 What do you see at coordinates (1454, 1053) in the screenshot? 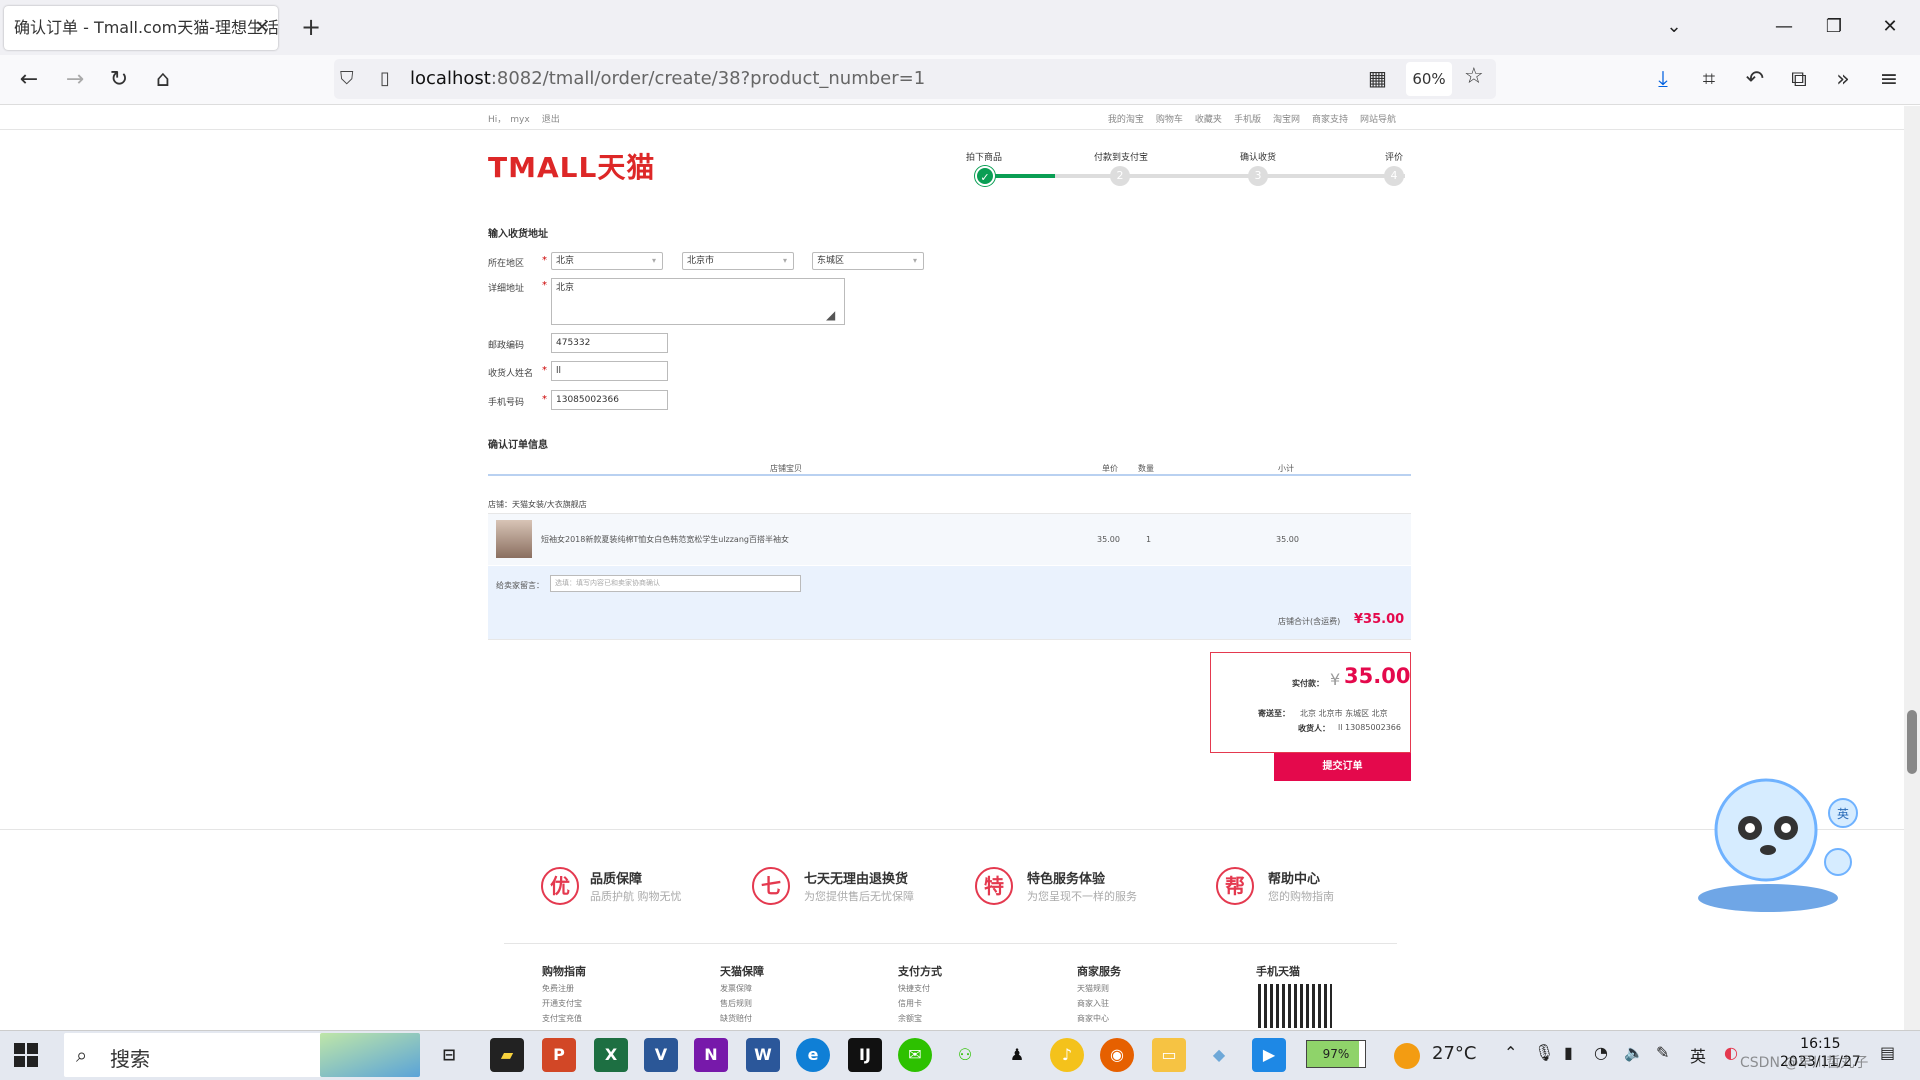
I see `weather-temp: 27°C` at bounding box center [1454, 1053].